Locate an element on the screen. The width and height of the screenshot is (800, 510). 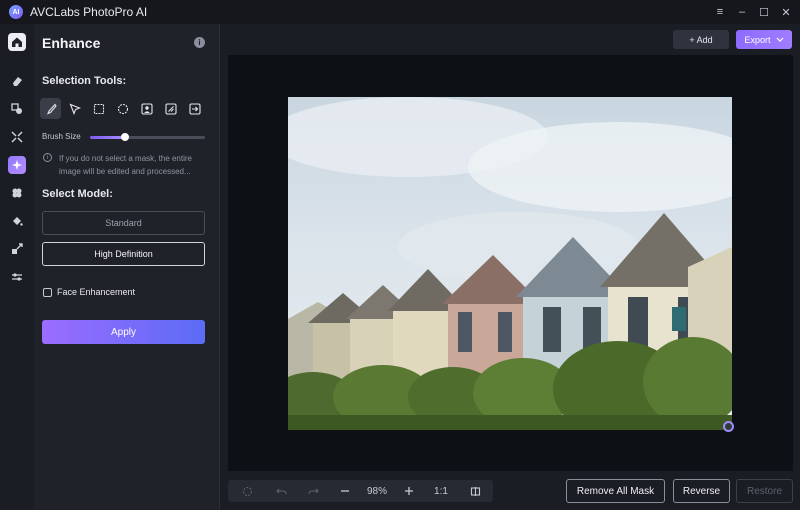
brush-icon is located at coordinates (50, 108).